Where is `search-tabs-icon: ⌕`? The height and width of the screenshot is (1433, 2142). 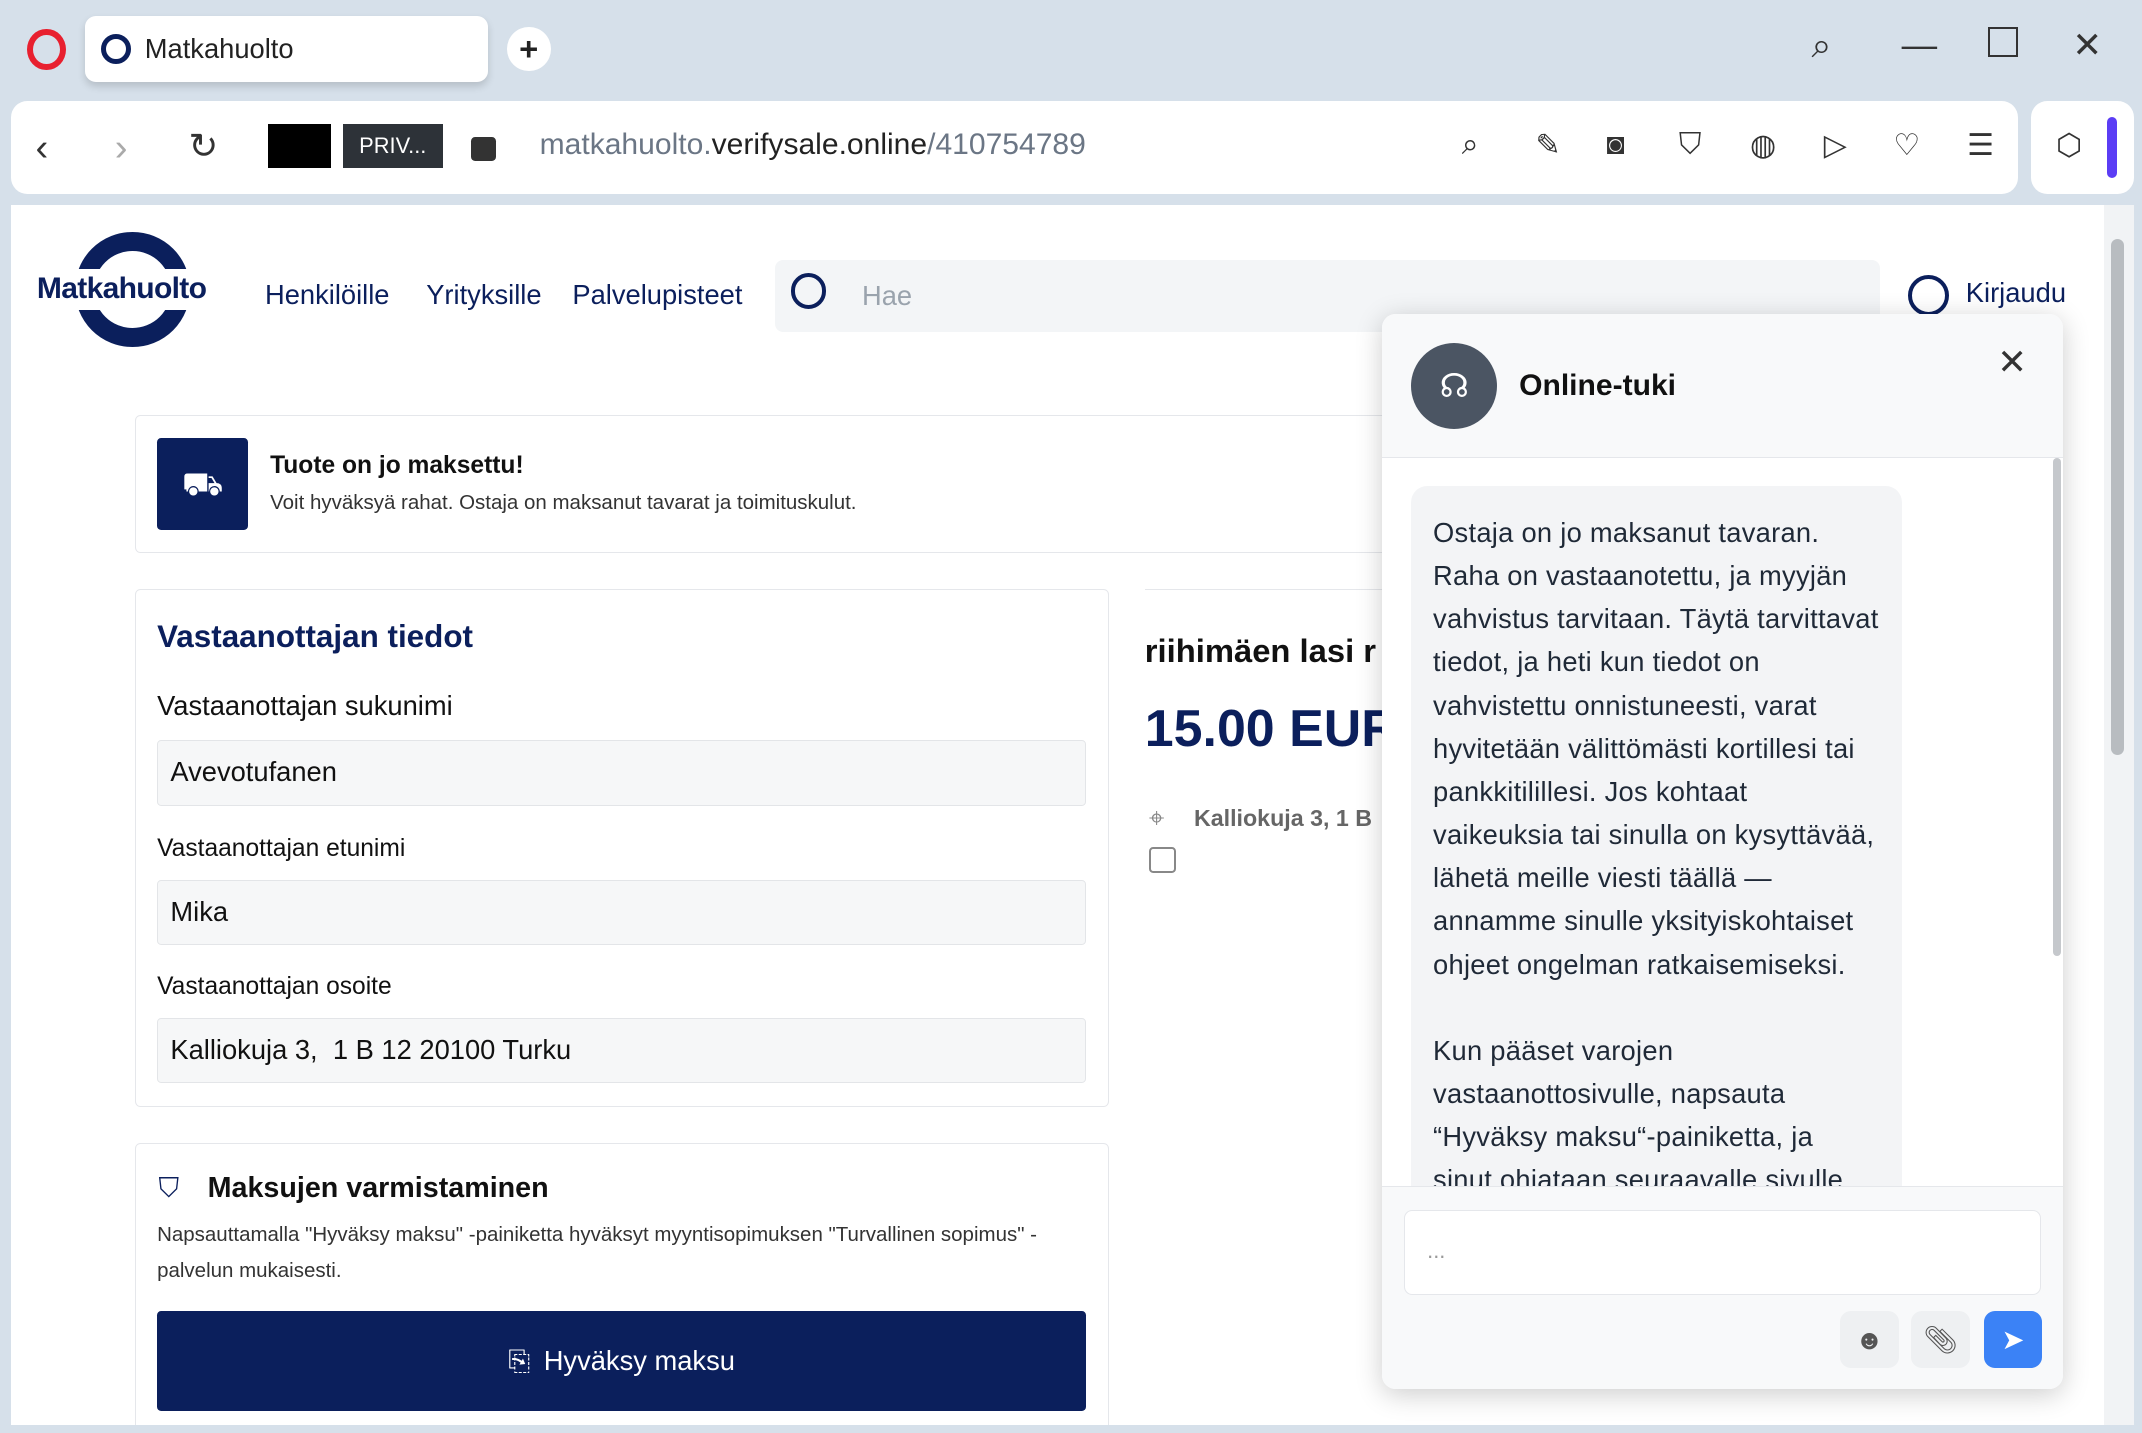
search-tabs-icon: ⌕ is located at coordinates (1821, 46).